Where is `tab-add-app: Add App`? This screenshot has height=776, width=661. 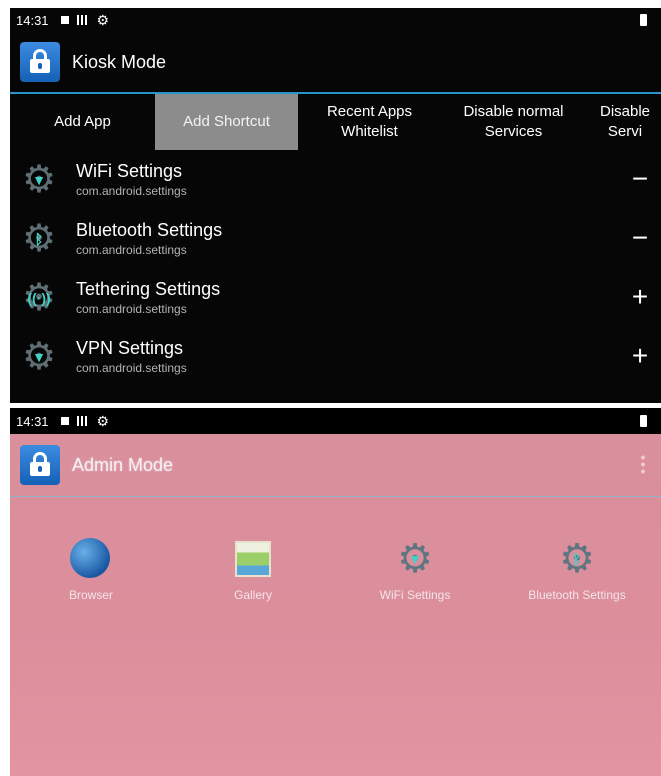
tab-add-app: Add App is located at coordinates (82, 122).